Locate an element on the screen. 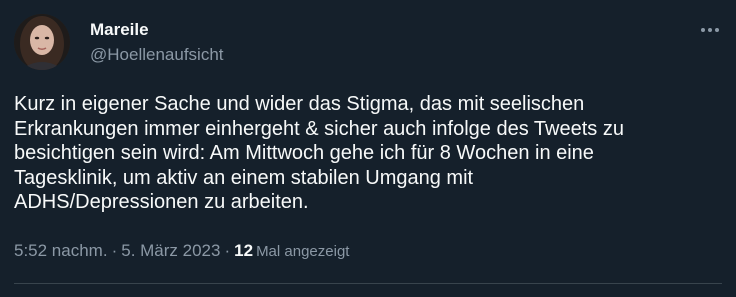 The image size is (736, 297). divider is located at coordinates (368, 283).